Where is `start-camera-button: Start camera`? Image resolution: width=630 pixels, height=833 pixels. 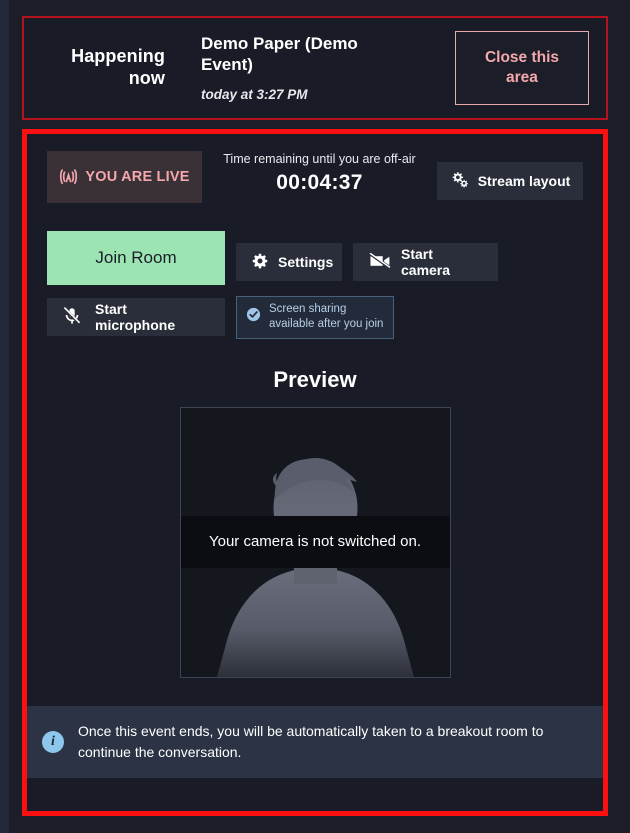
start-camera-button: Start camera is located at coordinates (425, 262).